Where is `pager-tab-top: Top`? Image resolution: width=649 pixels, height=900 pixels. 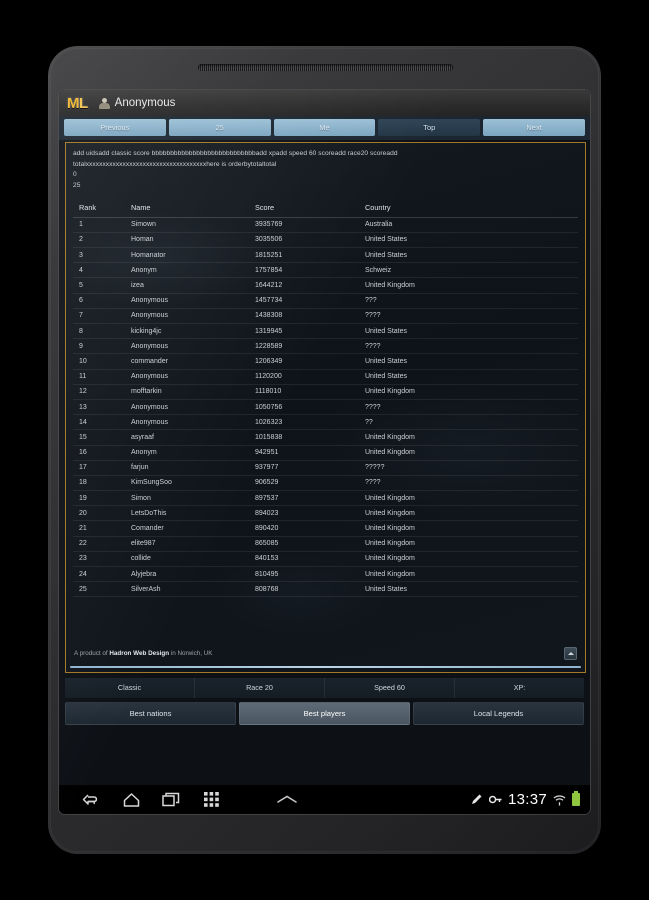
pager-tab-top: Top is located at coordinates (429, 127).